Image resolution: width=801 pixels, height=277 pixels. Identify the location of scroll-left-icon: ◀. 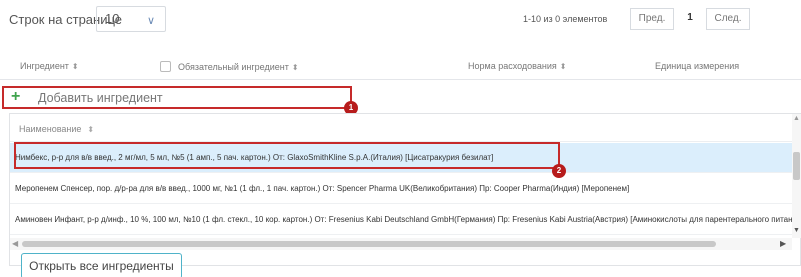
(15, 243).